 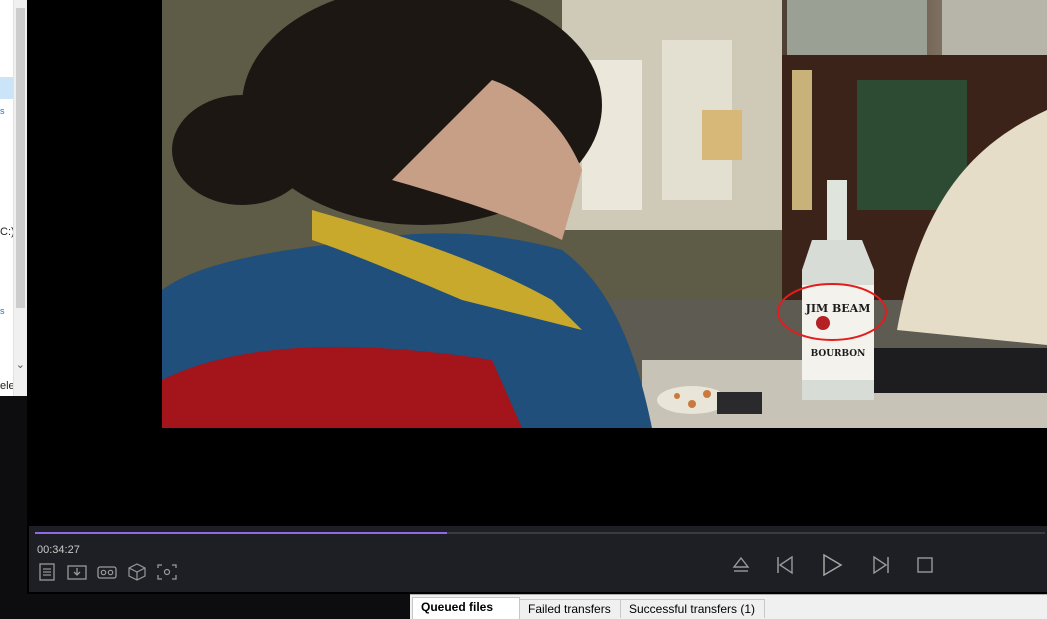 What do you see at coordinates (77, 572) in the screenshot?
I see `download-icon` at bounding box center [77, 572].